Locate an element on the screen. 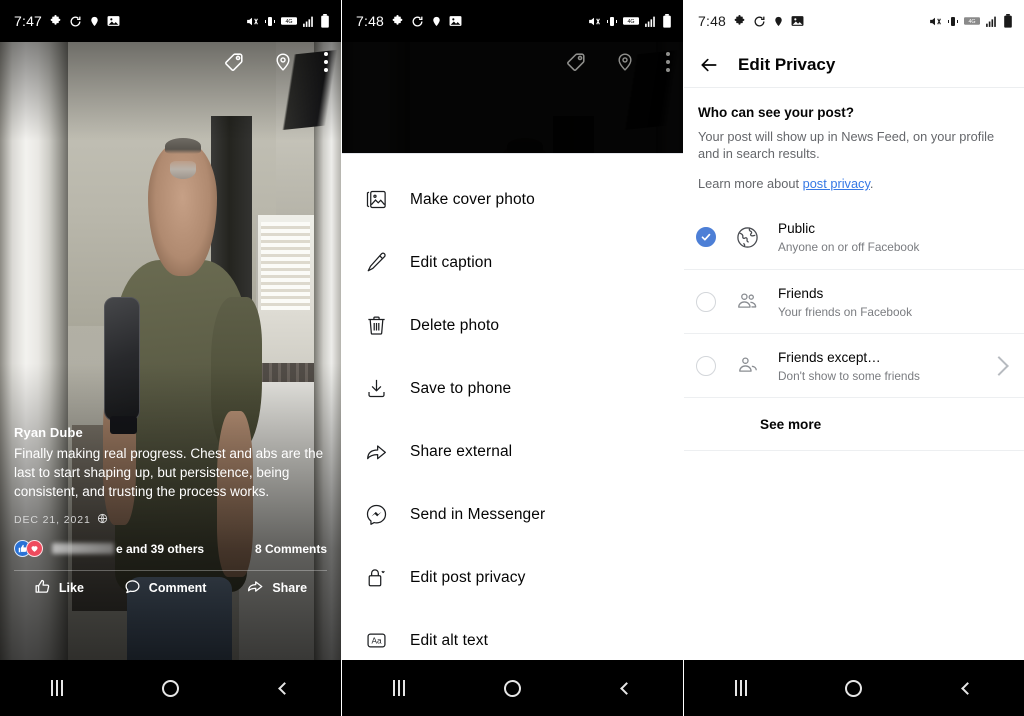  reaction-count-label: e and 39 others is located at coordinates (128, 549).